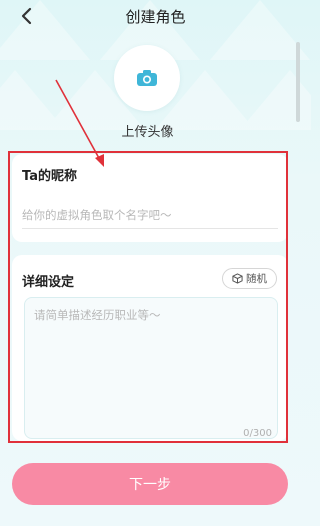 The image size is (320, 526). I want to click on random-label: 随机, so click(256, 279).